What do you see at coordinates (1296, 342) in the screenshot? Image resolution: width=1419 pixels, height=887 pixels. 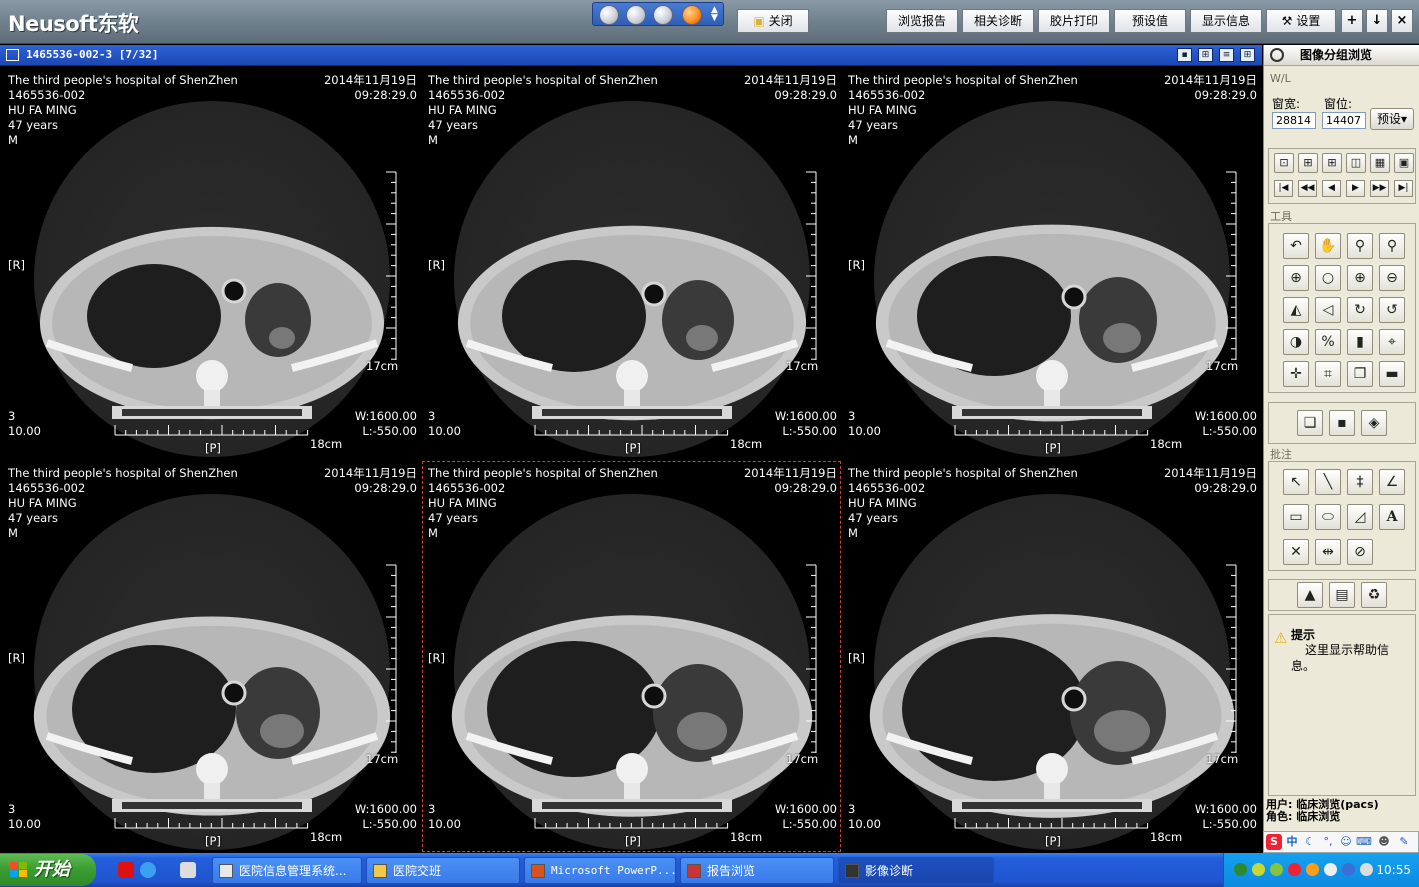 I see `invert-icon: ◑` at bounding box center [1296, 342].